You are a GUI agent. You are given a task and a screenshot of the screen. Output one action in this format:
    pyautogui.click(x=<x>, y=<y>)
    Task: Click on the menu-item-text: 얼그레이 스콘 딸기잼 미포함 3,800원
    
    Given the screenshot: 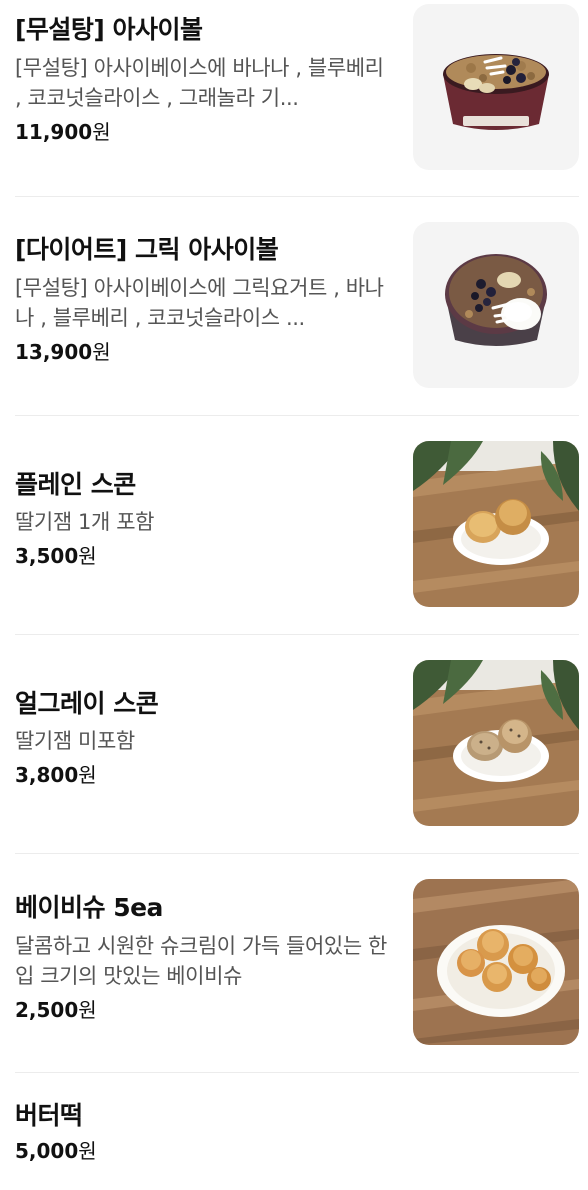 What is the action you would take?
    pyautogui.click(x=205, y=738)
    